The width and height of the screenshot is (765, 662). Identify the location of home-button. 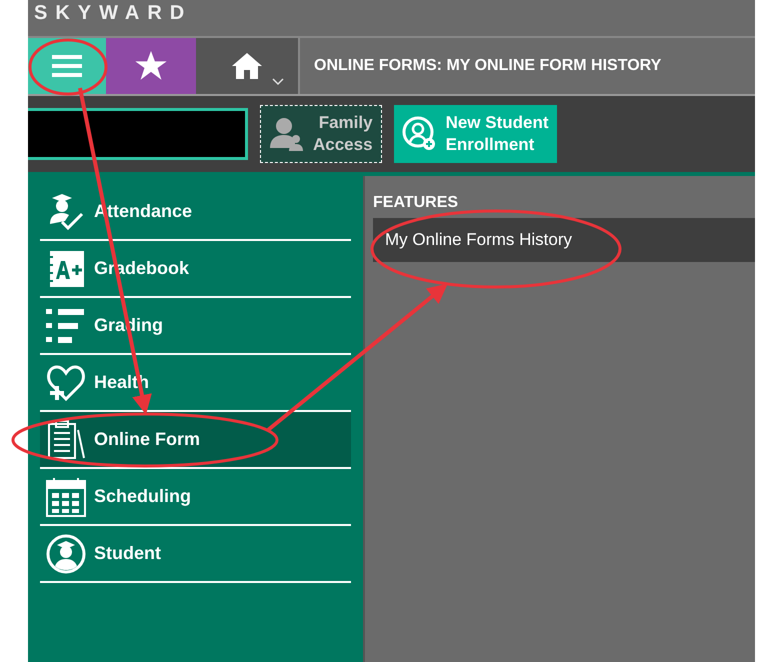
(248, 66).